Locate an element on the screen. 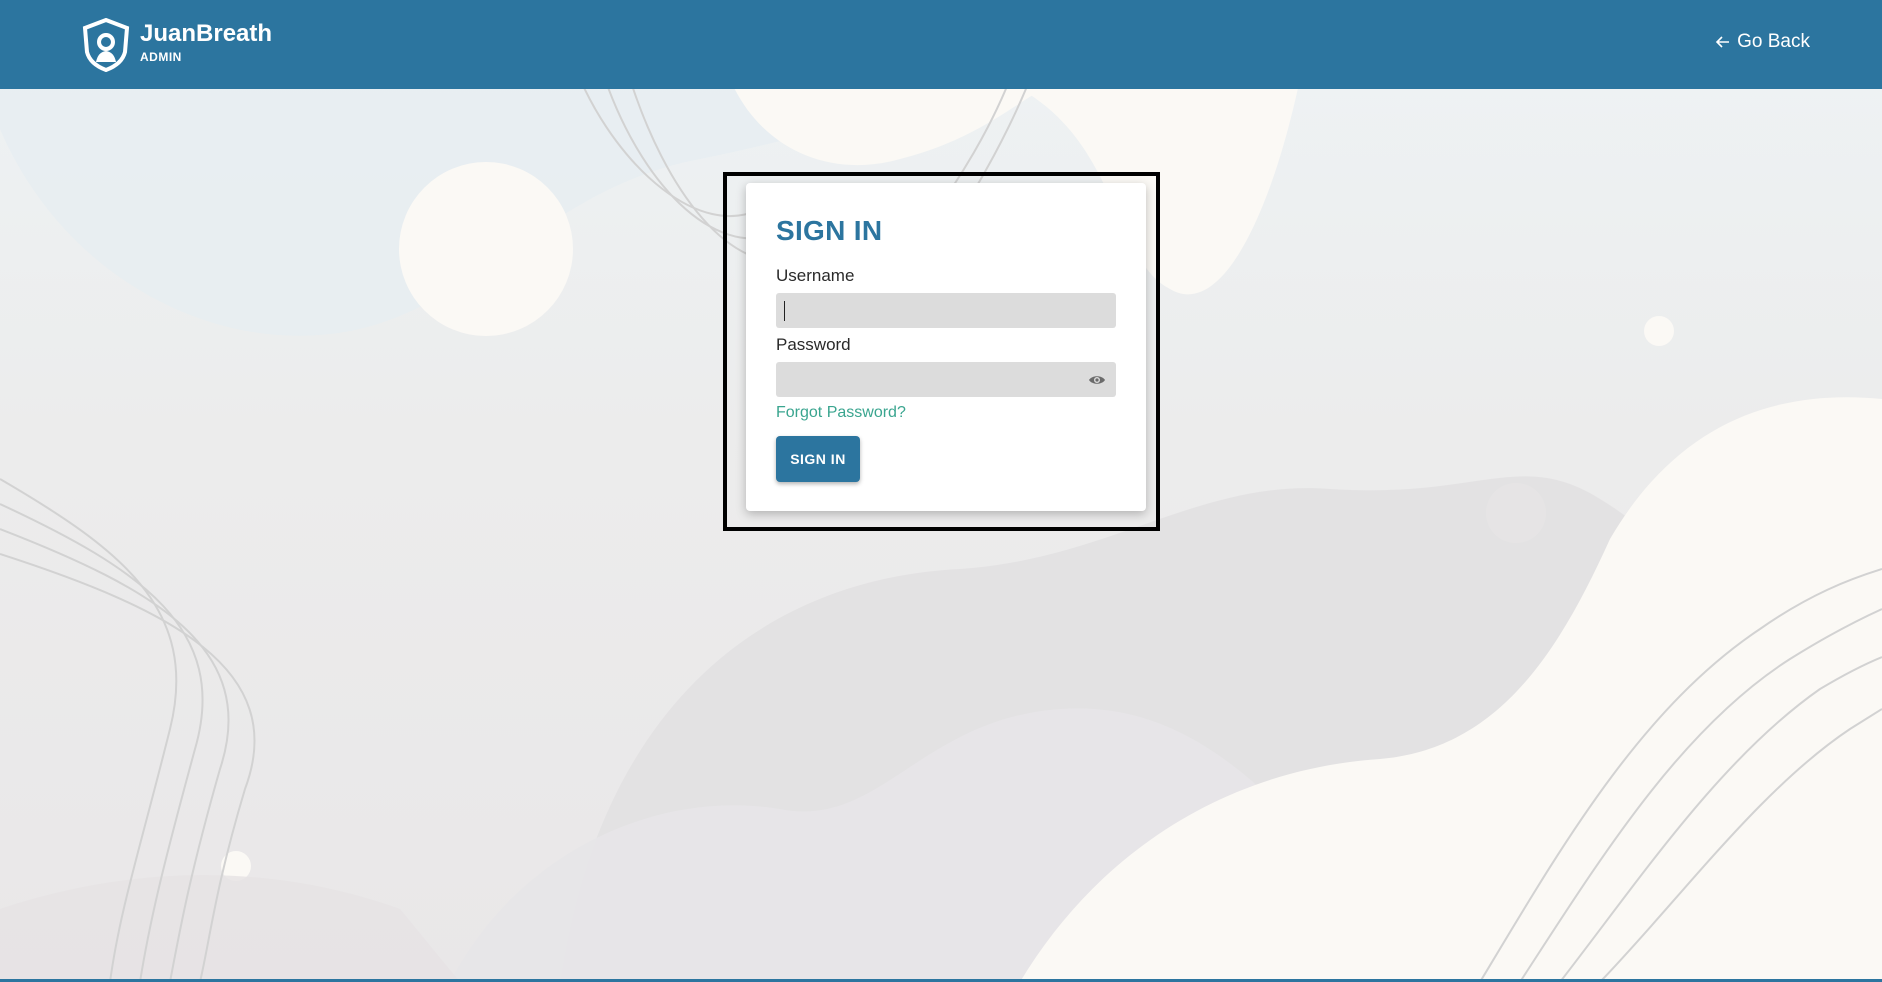  shield-person-icon is located at coordinates (106, 45).